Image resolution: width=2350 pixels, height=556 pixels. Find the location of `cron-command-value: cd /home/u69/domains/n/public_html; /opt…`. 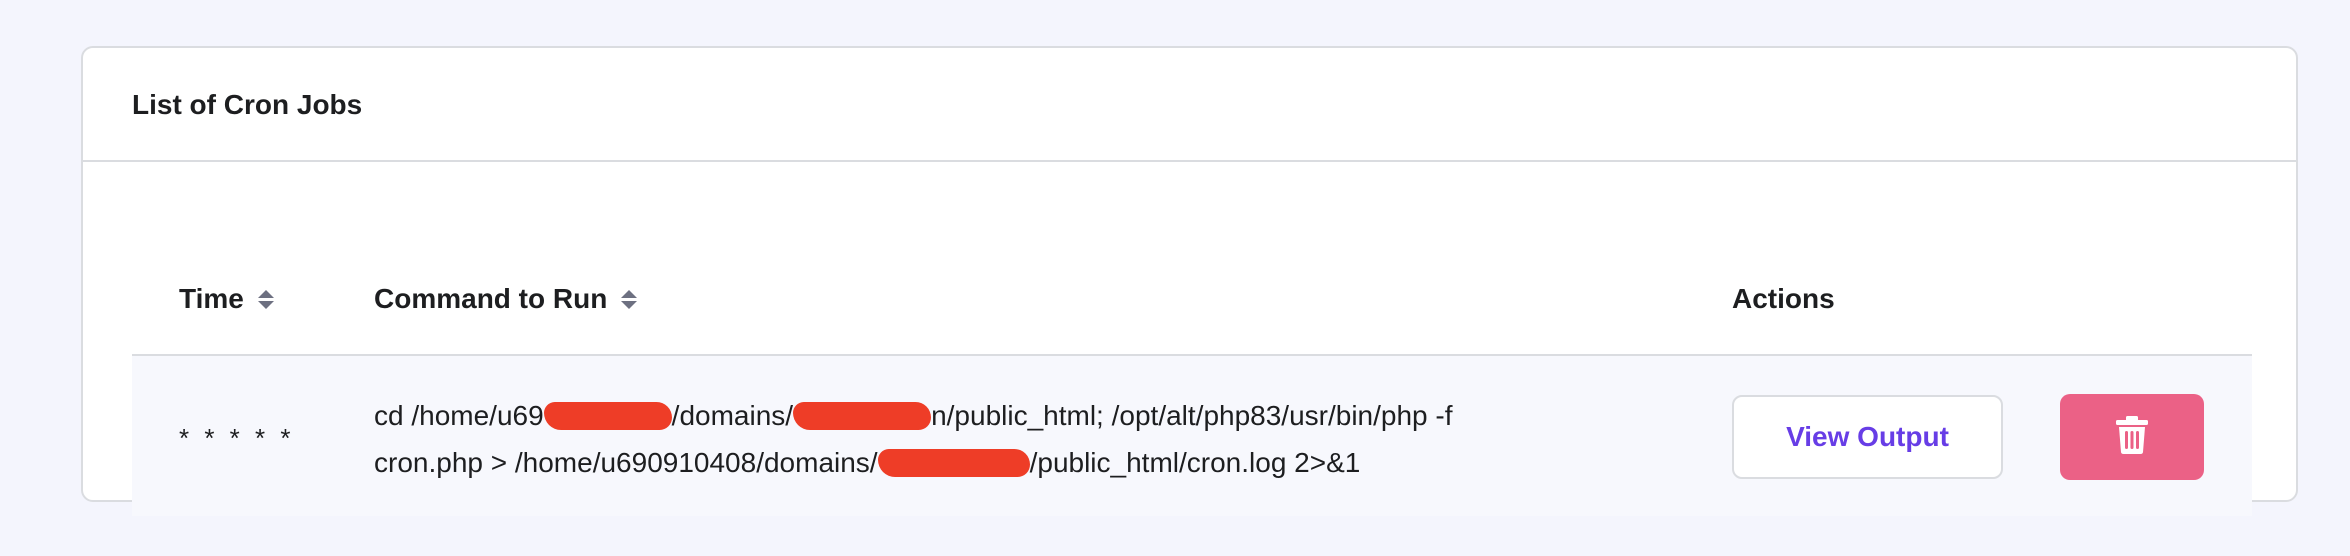

cron-command-value: cd /home/u69/domains/n/public_html; /opt… is located at coordinates (974, 439).